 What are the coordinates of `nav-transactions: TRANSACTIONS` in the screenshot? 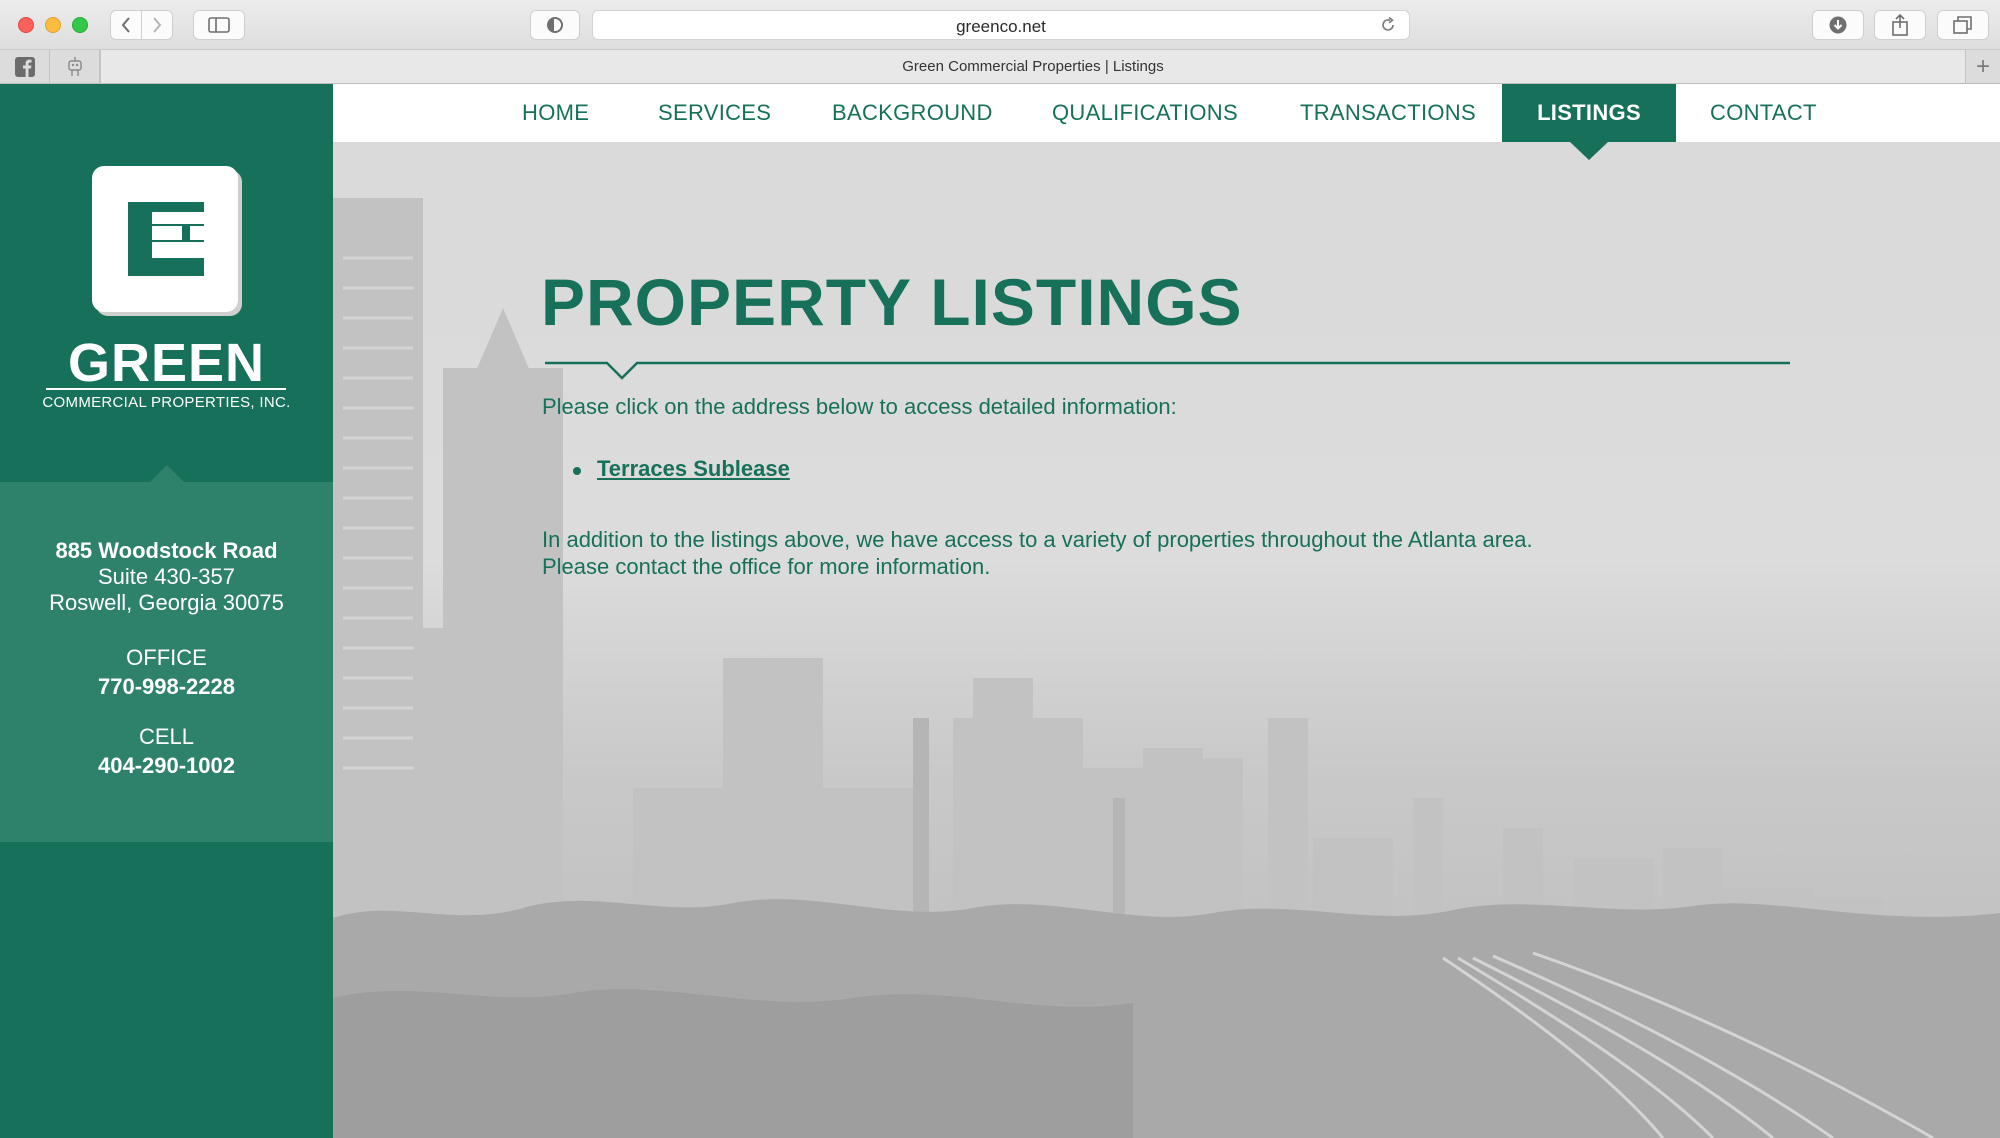 It's located at (1388, 113).